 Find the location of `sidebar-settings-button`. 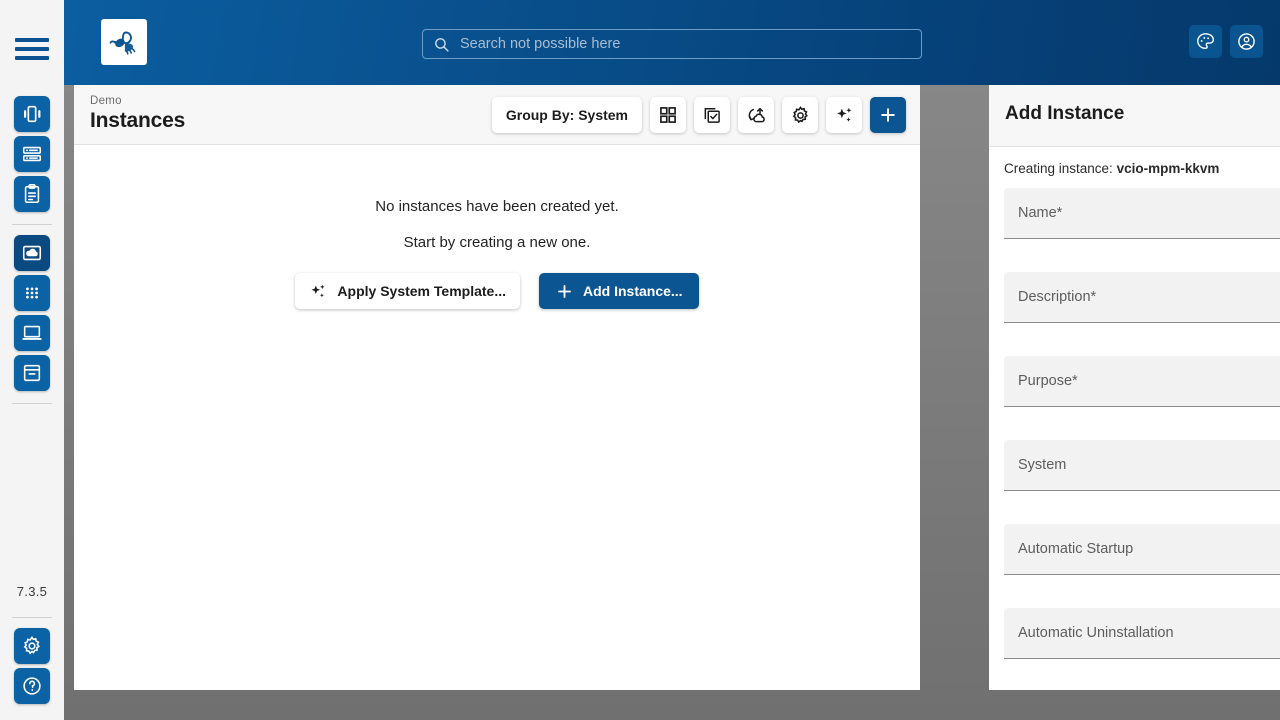

sidebar-settings-button is located at coordinates (32, 646).